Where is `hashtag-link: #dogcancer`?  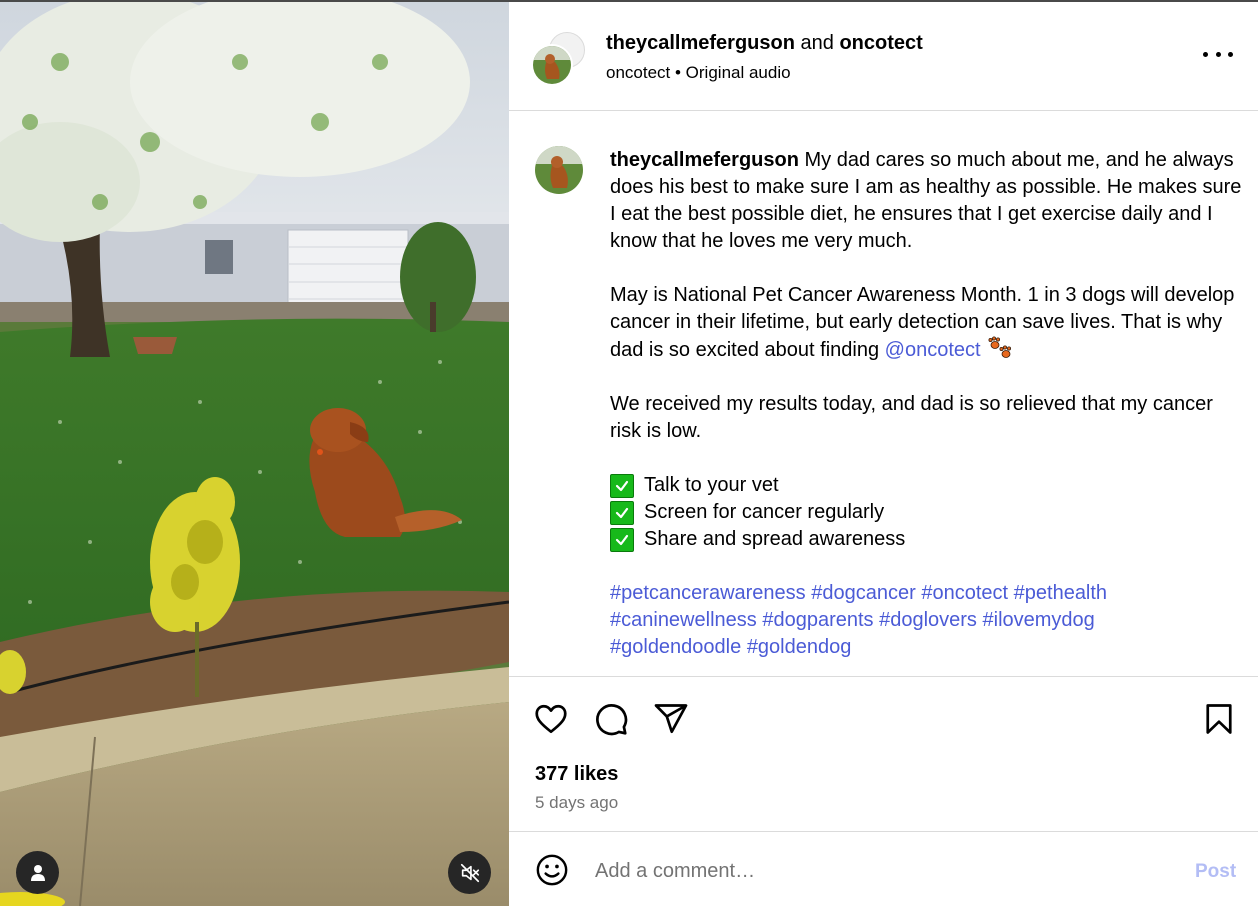
hashtag-link: #dogcancer is located at coordinates (863, 593).